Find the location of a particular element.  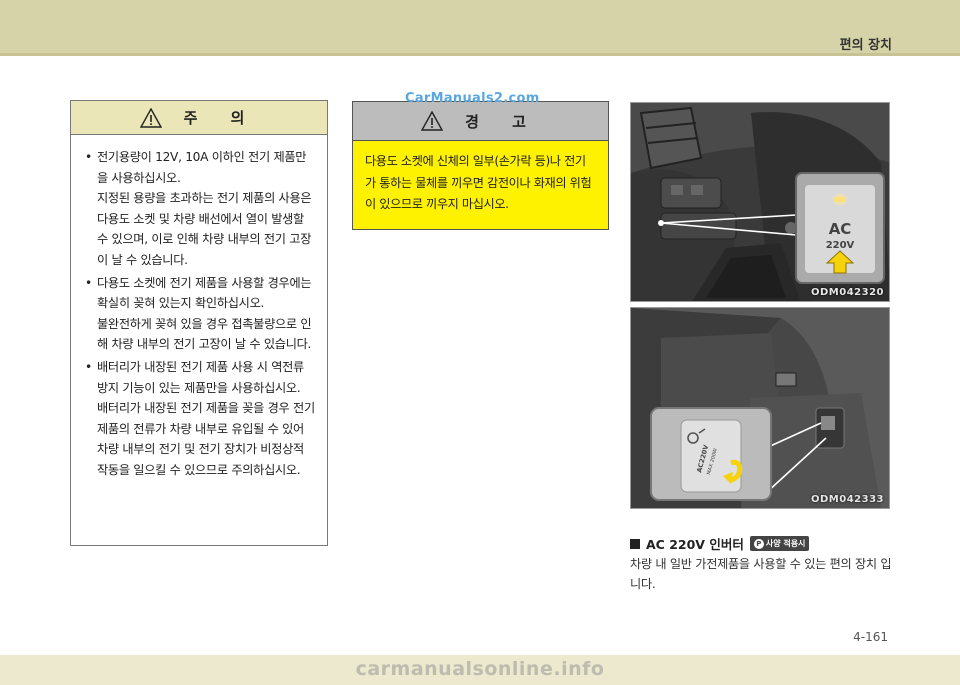

feature-heading: AC 220V 인버터 P 사양 적용시 is located at coordinates (720, 543).